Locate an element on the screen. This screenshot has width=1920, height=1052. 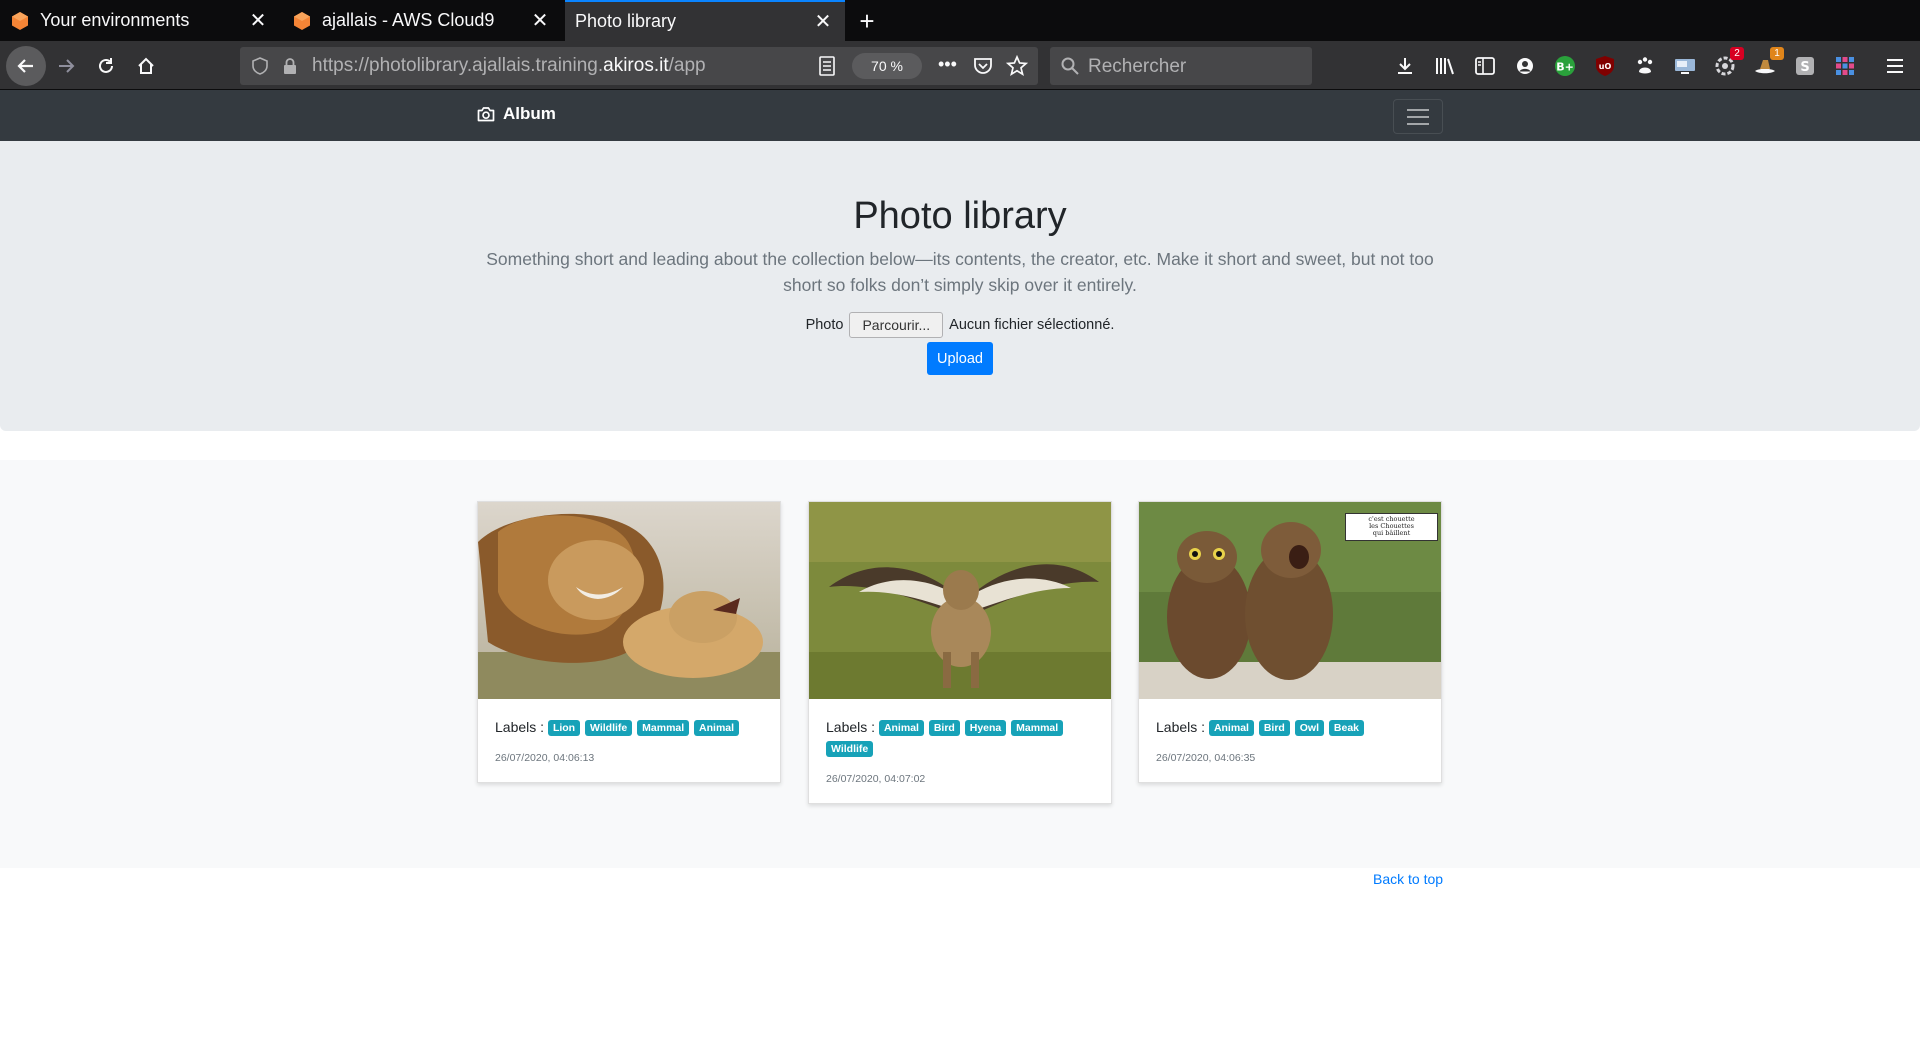
extension-grid-button is located at coordinates (1845, 66).